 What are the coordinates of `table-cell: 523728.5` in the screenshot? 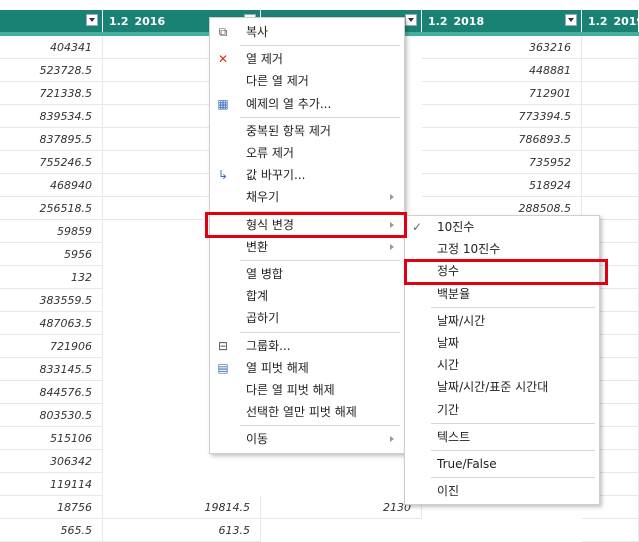 It's located at (51, 70).